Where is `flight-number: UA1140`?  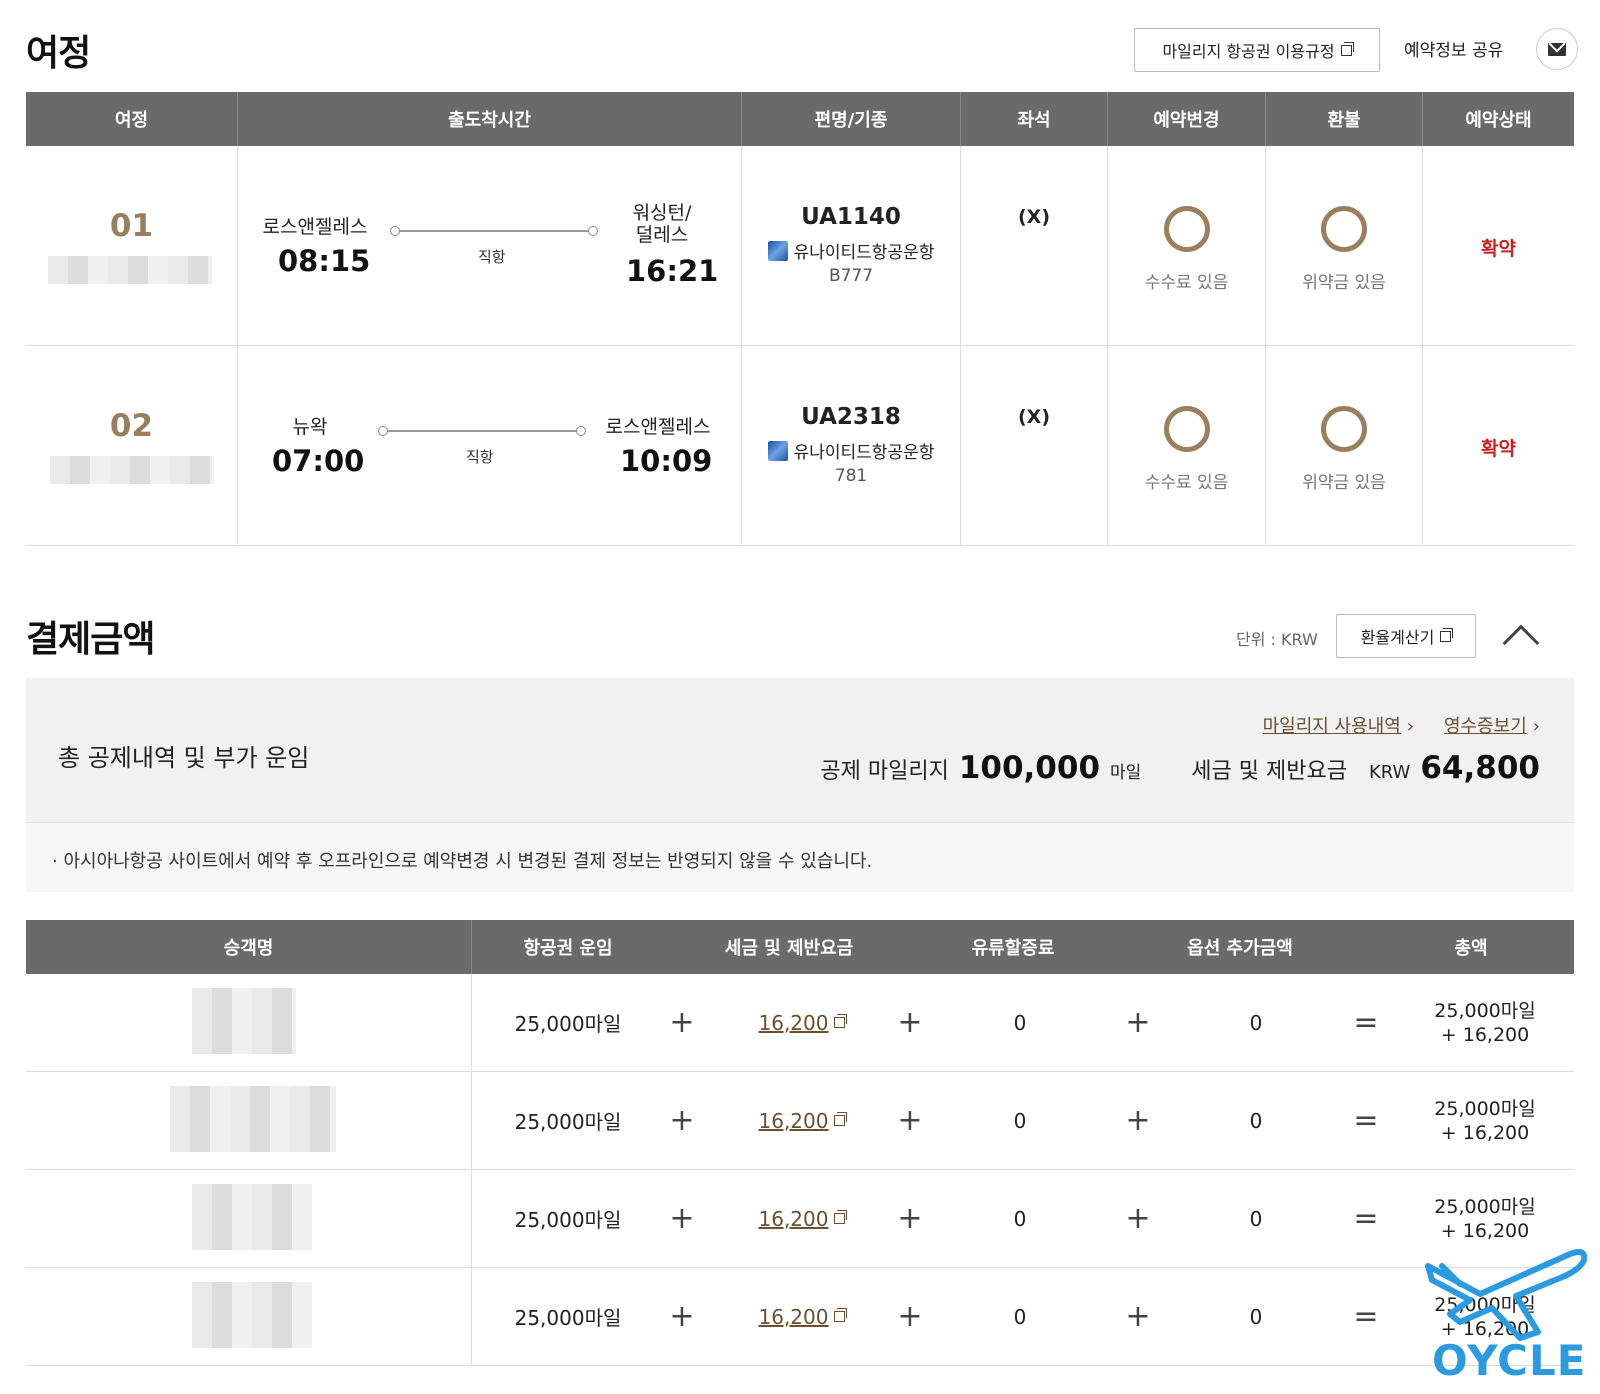 flight-number: UA1140 is located at coordinates (851, 217).